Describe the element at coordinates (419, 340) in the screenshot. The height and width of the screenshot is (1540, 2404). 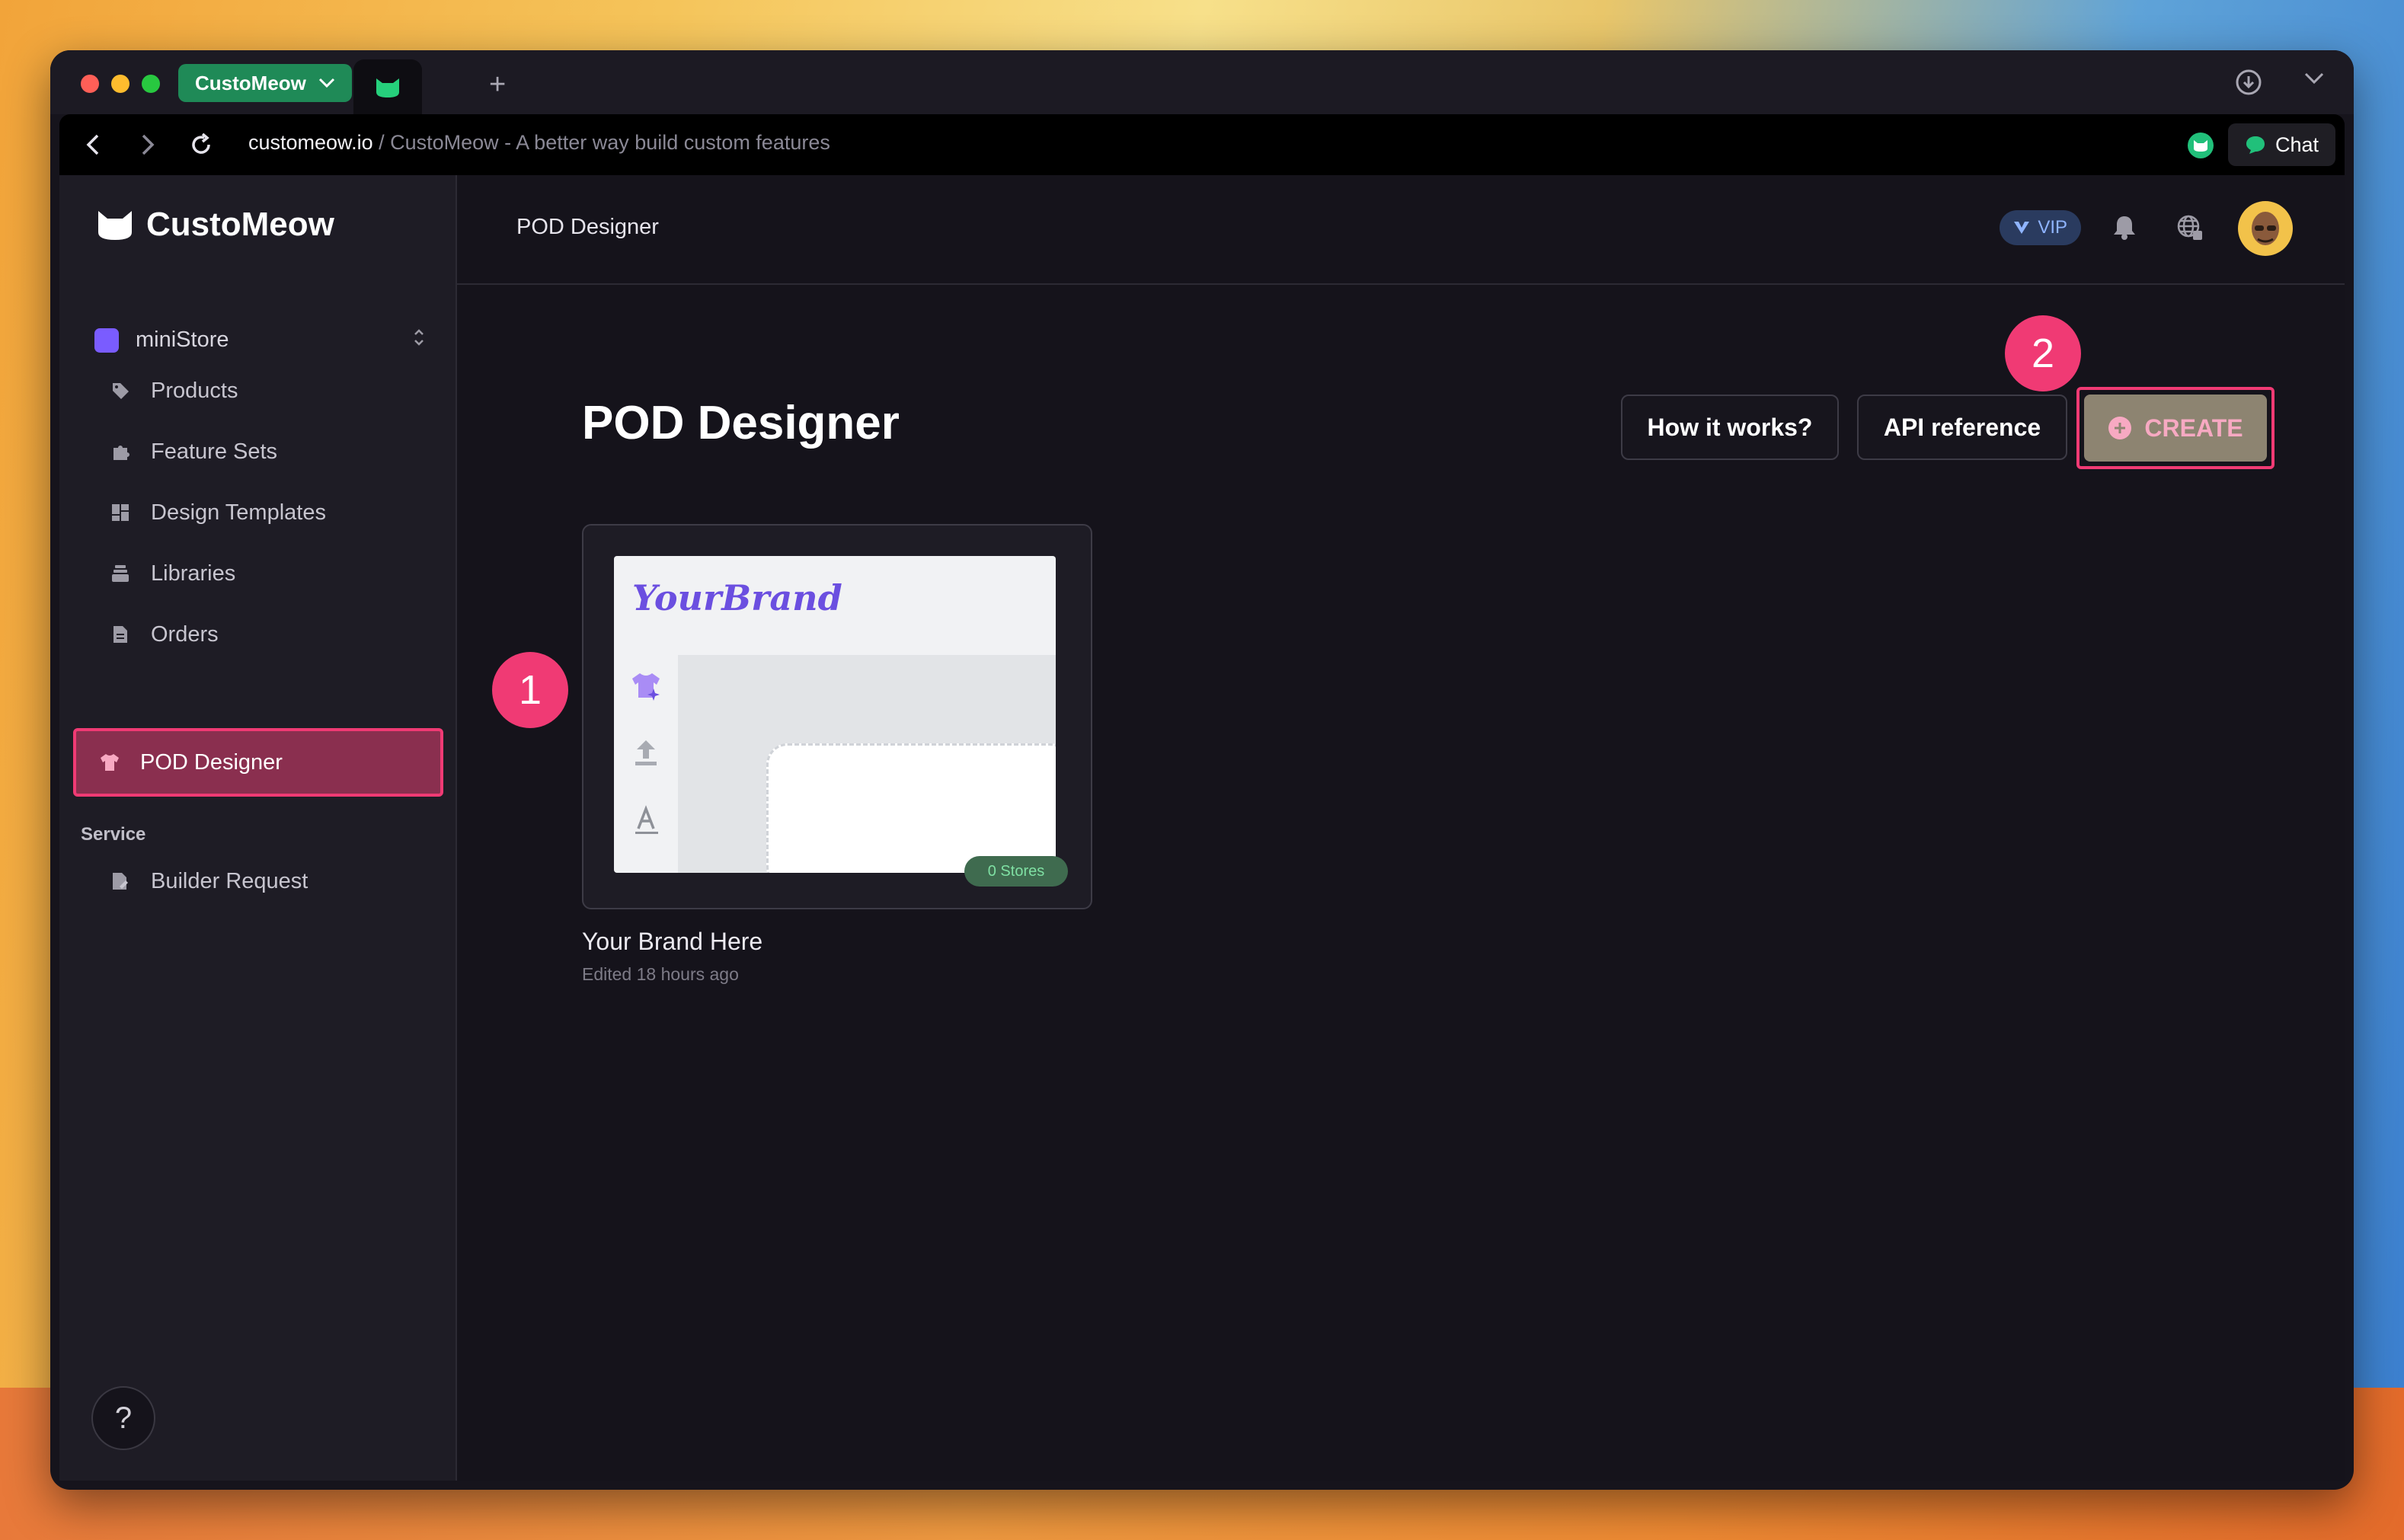
I see `chevron-updown-icon` at that location.